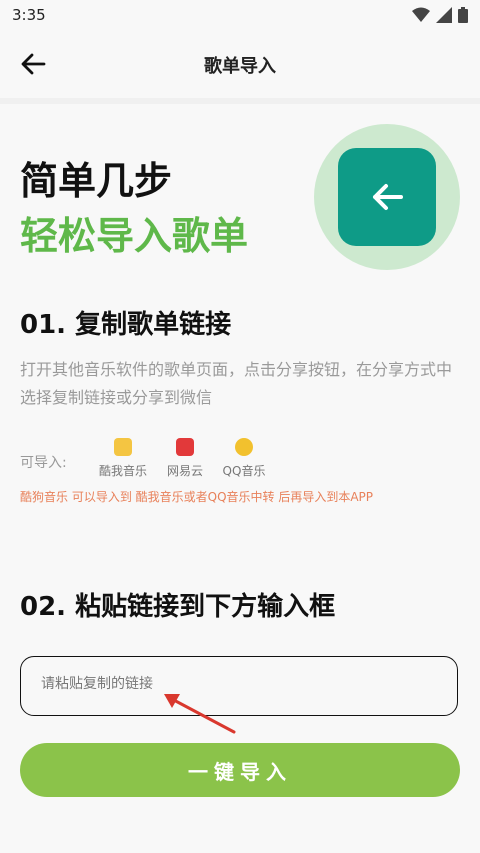 Image resolution: width=480 pixels, height=853 pixels. Describe the element at coordinates (43, 463) in the screenshot. I see `import-sources-label: 可导入:` at that location.